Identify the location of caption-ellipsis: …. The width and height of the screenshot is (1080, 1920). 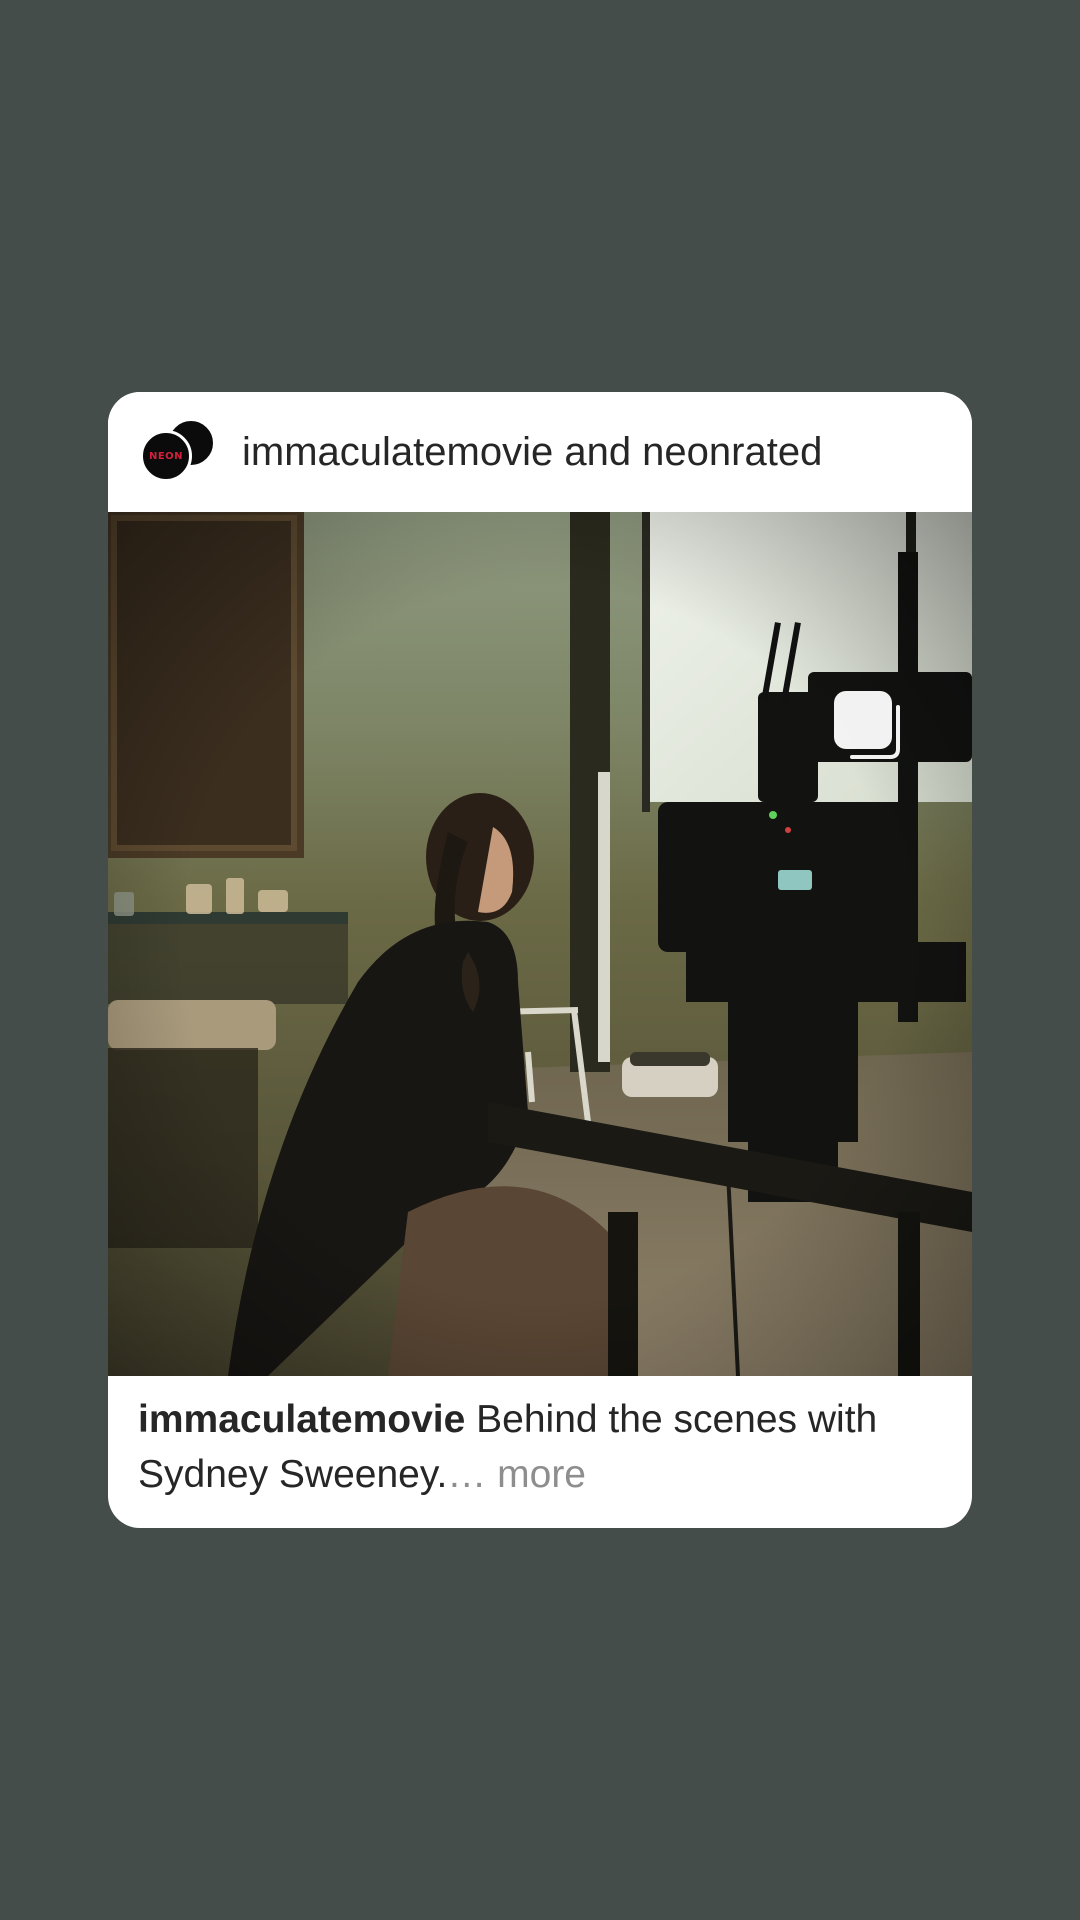
(467, 1474).